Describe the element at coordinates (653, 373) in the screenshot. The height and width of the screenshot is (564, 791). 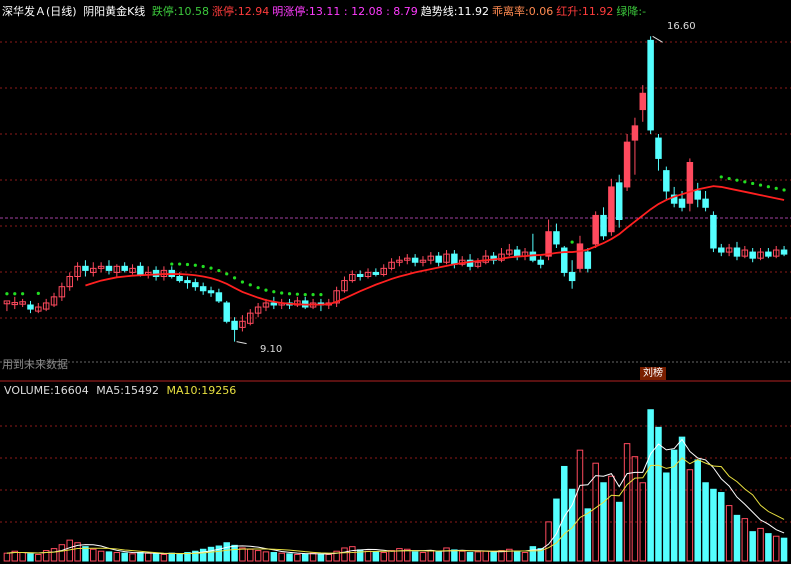
I see `event-tag: 刘榜` at that location.